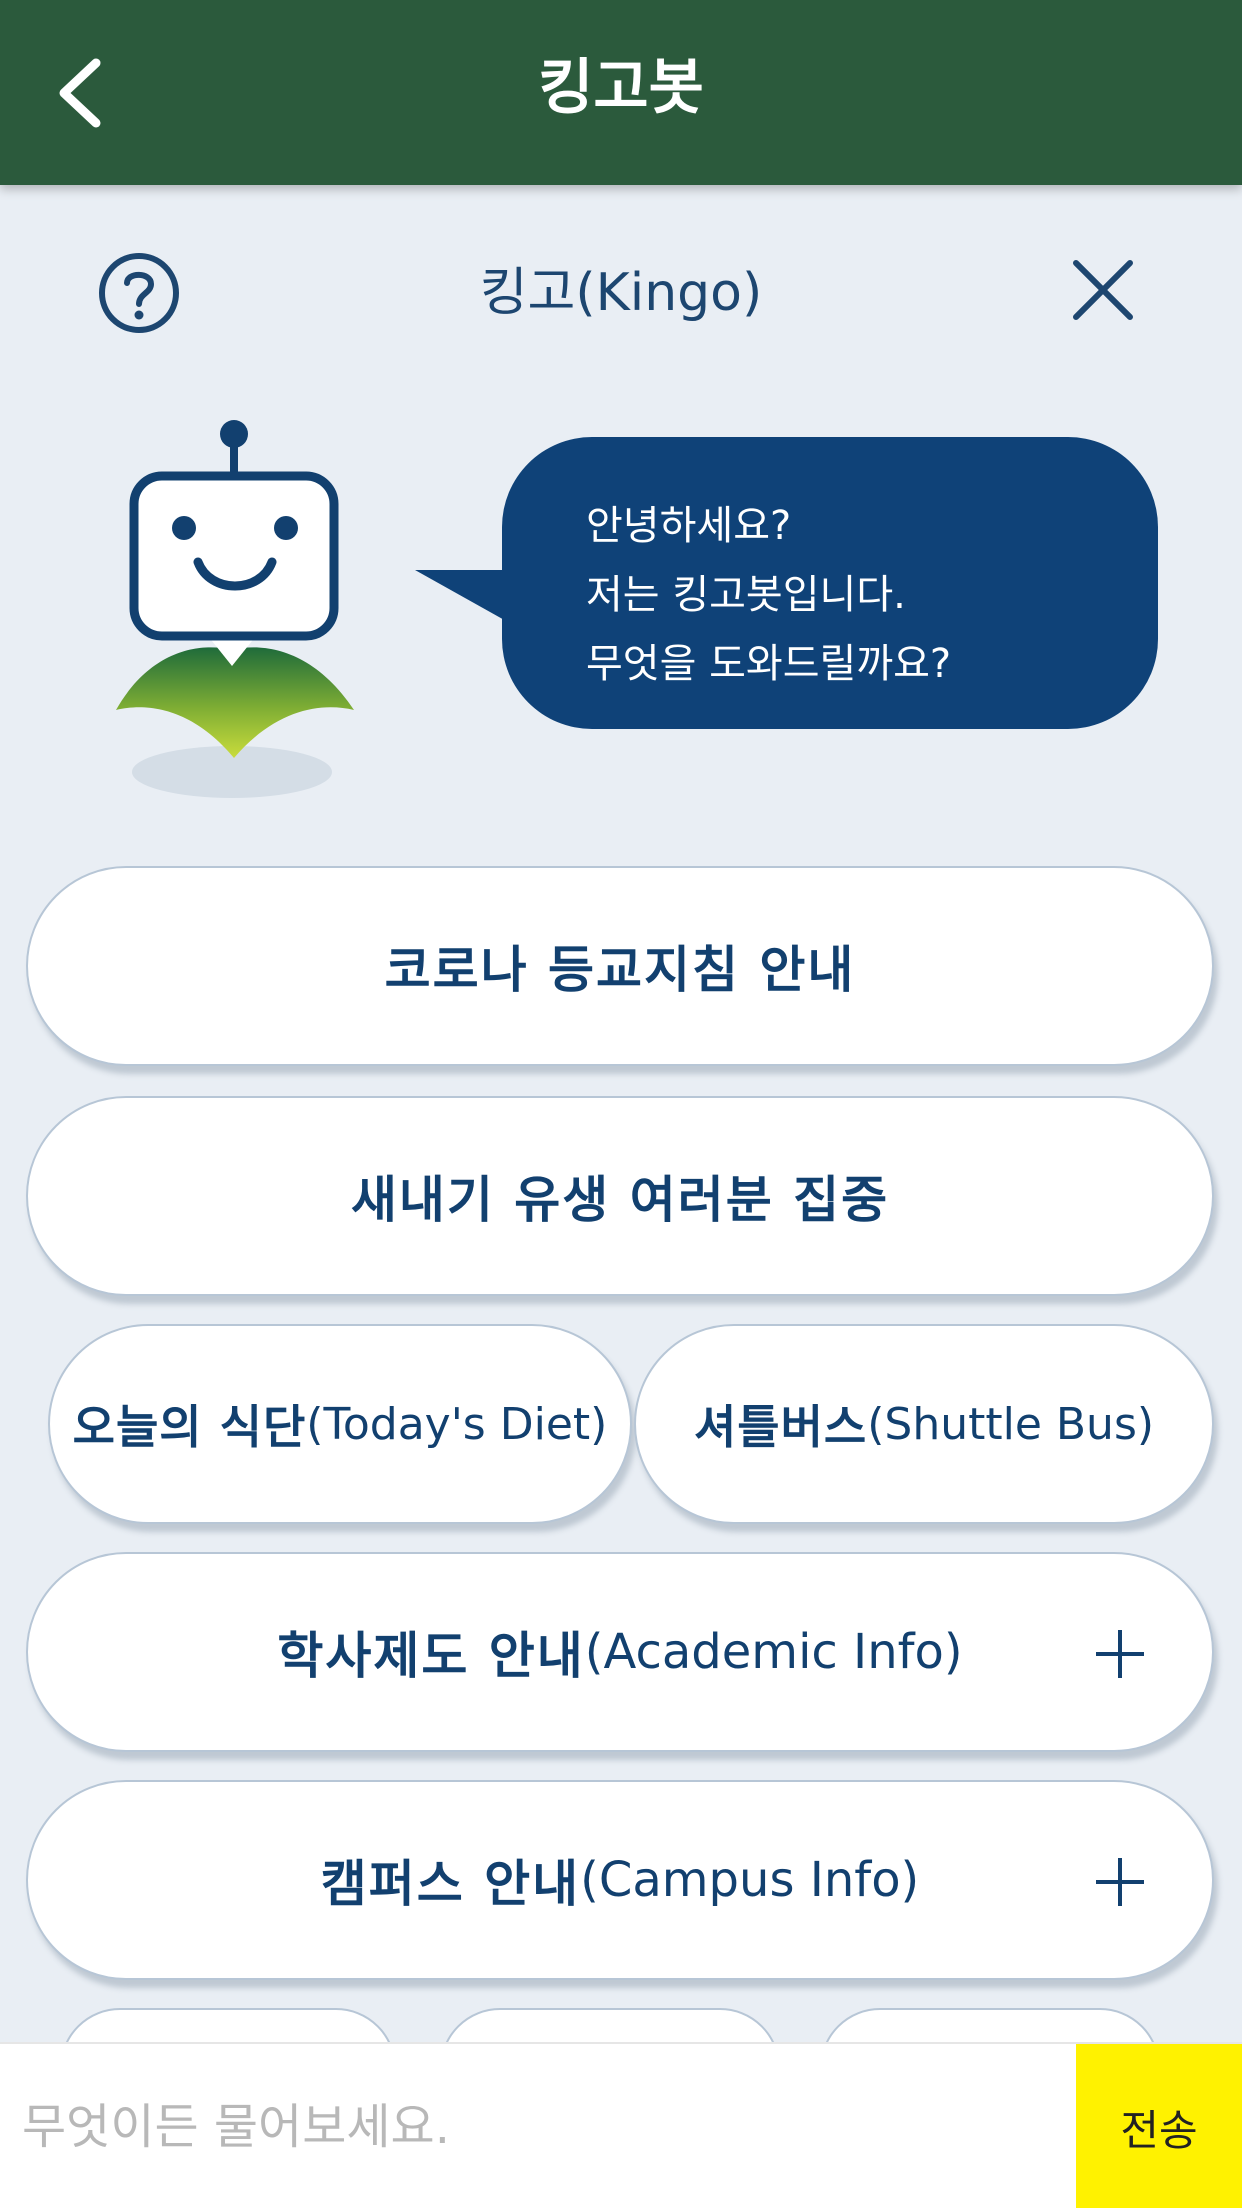  I want to click on freshmen-label: 새내기 유생 여러분 집중, so click(620, 1200).